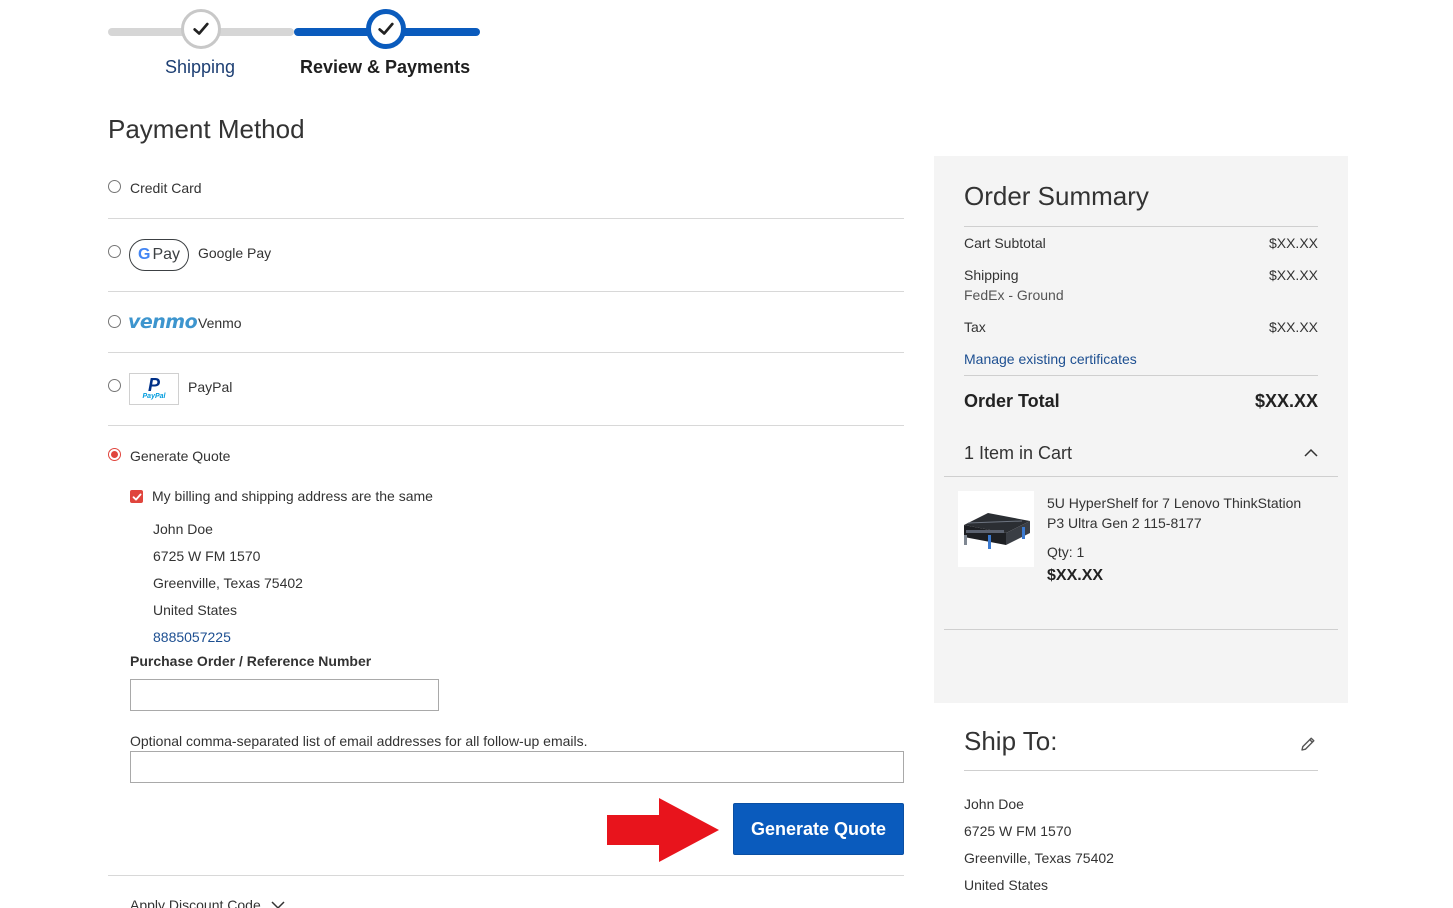  I want to click on generate-quote-button: Generate Quote, so click(818, 829).